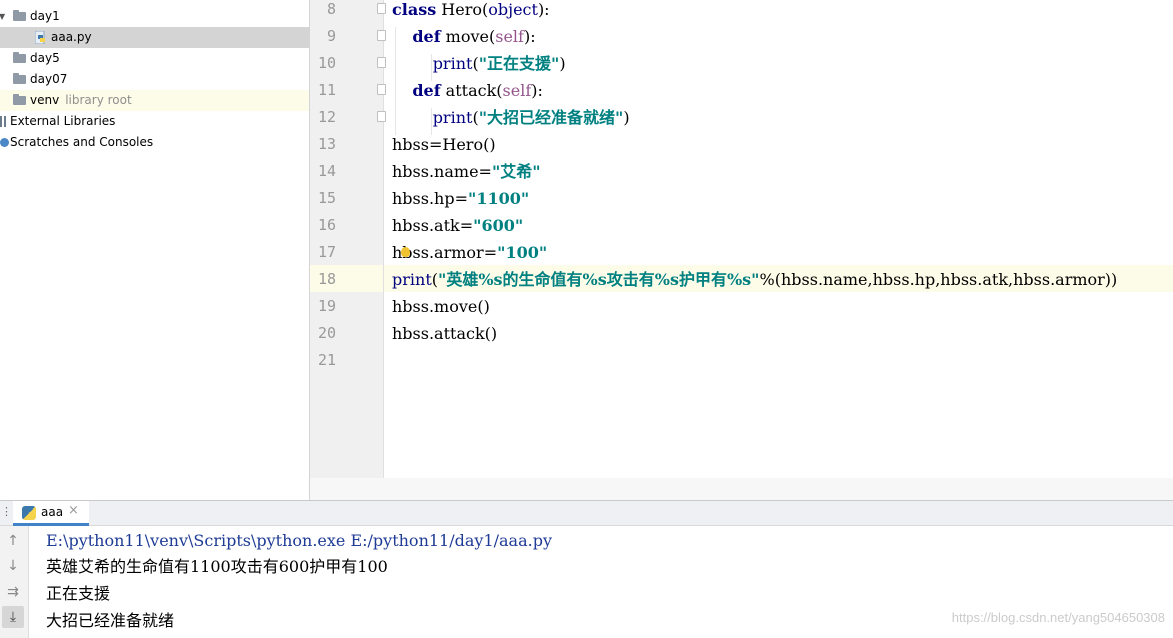  Describe the element at coordinates (468, 36) in the screenshot. I see `code-token: move(` at that location.